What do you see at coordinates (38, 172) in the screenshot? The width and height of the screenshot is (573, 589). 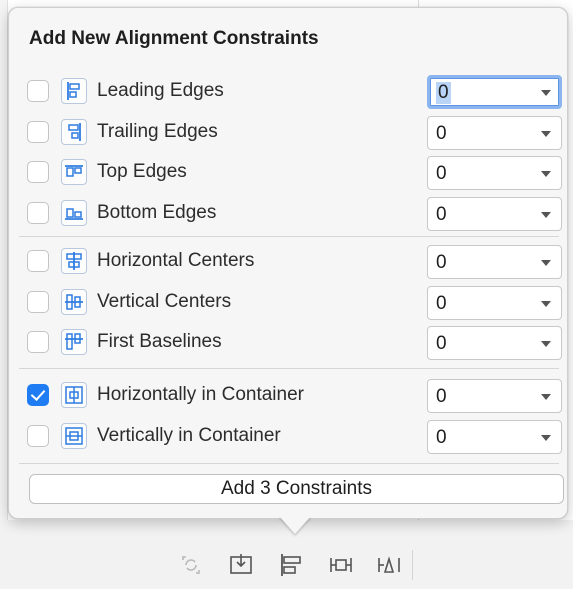 I see `top-edges-checkbox` at bounding box center [38, 172].